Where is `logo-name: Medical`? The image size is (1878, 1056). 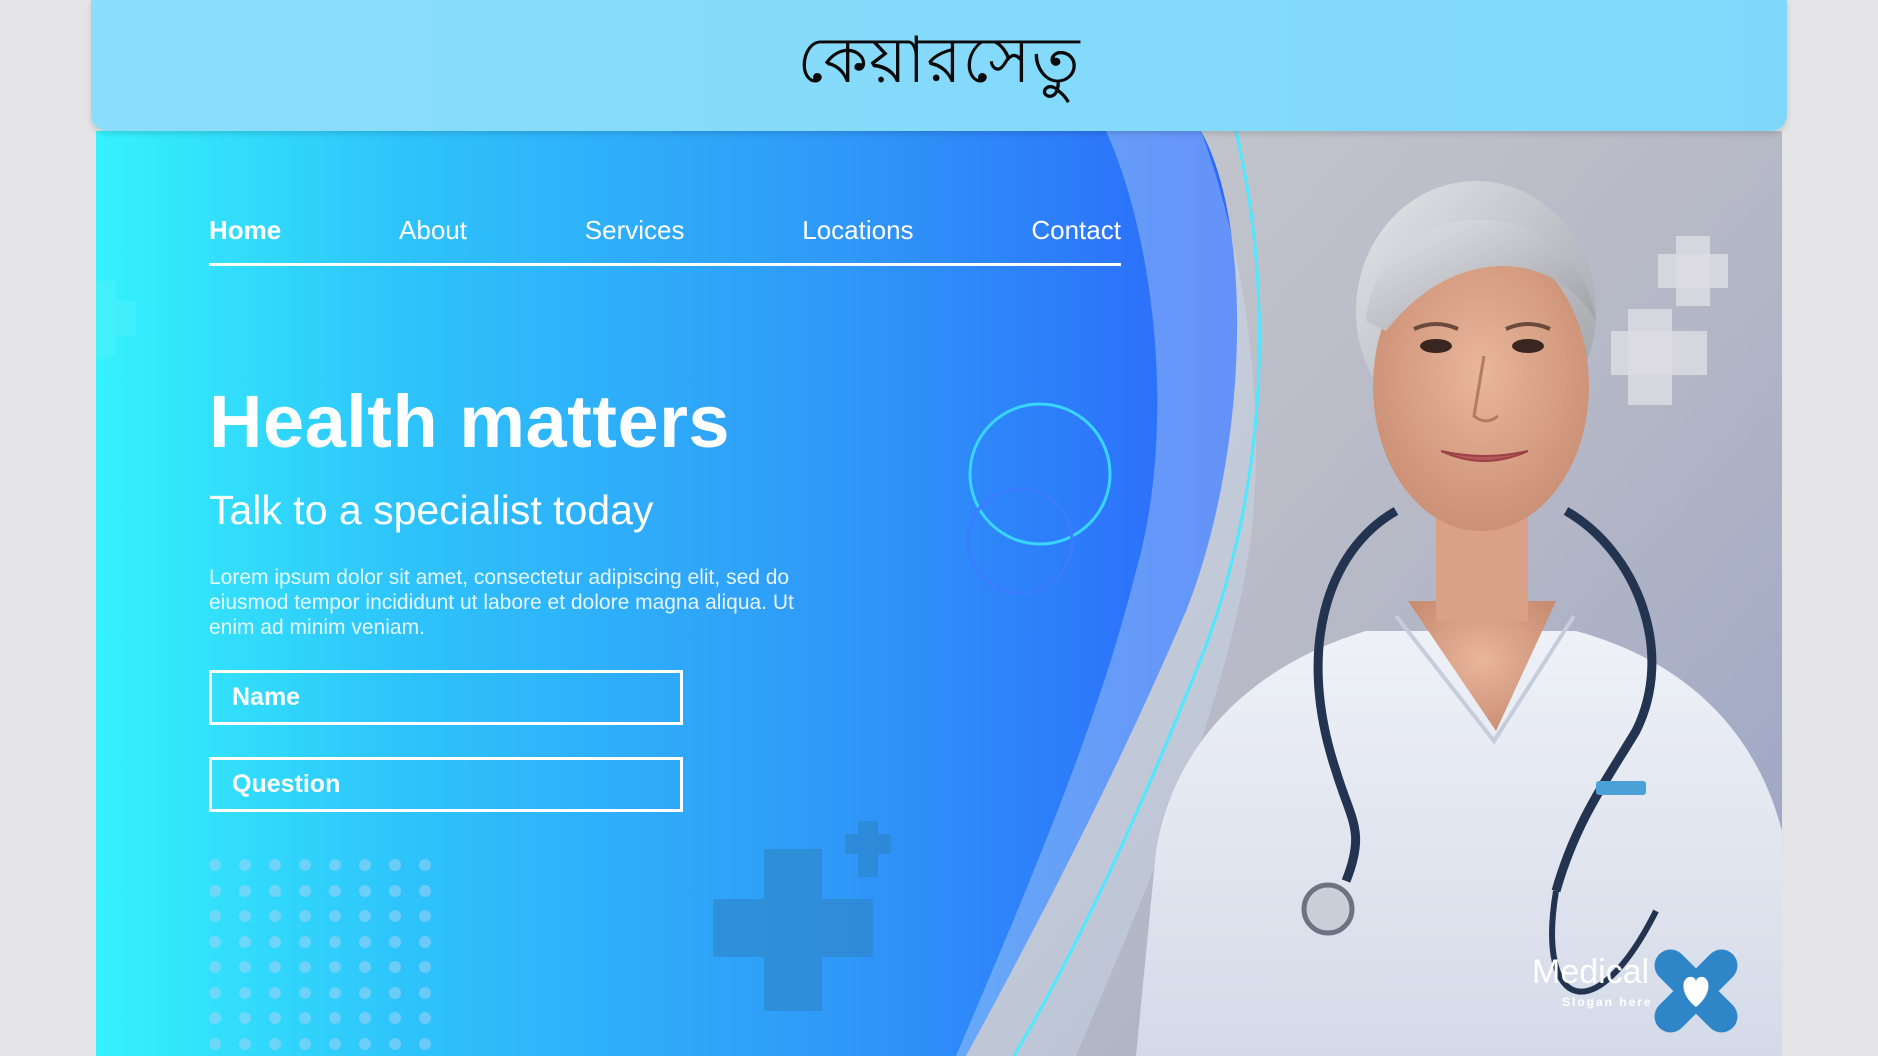
logo-name: Medical is located at coordinates (1591, 972).